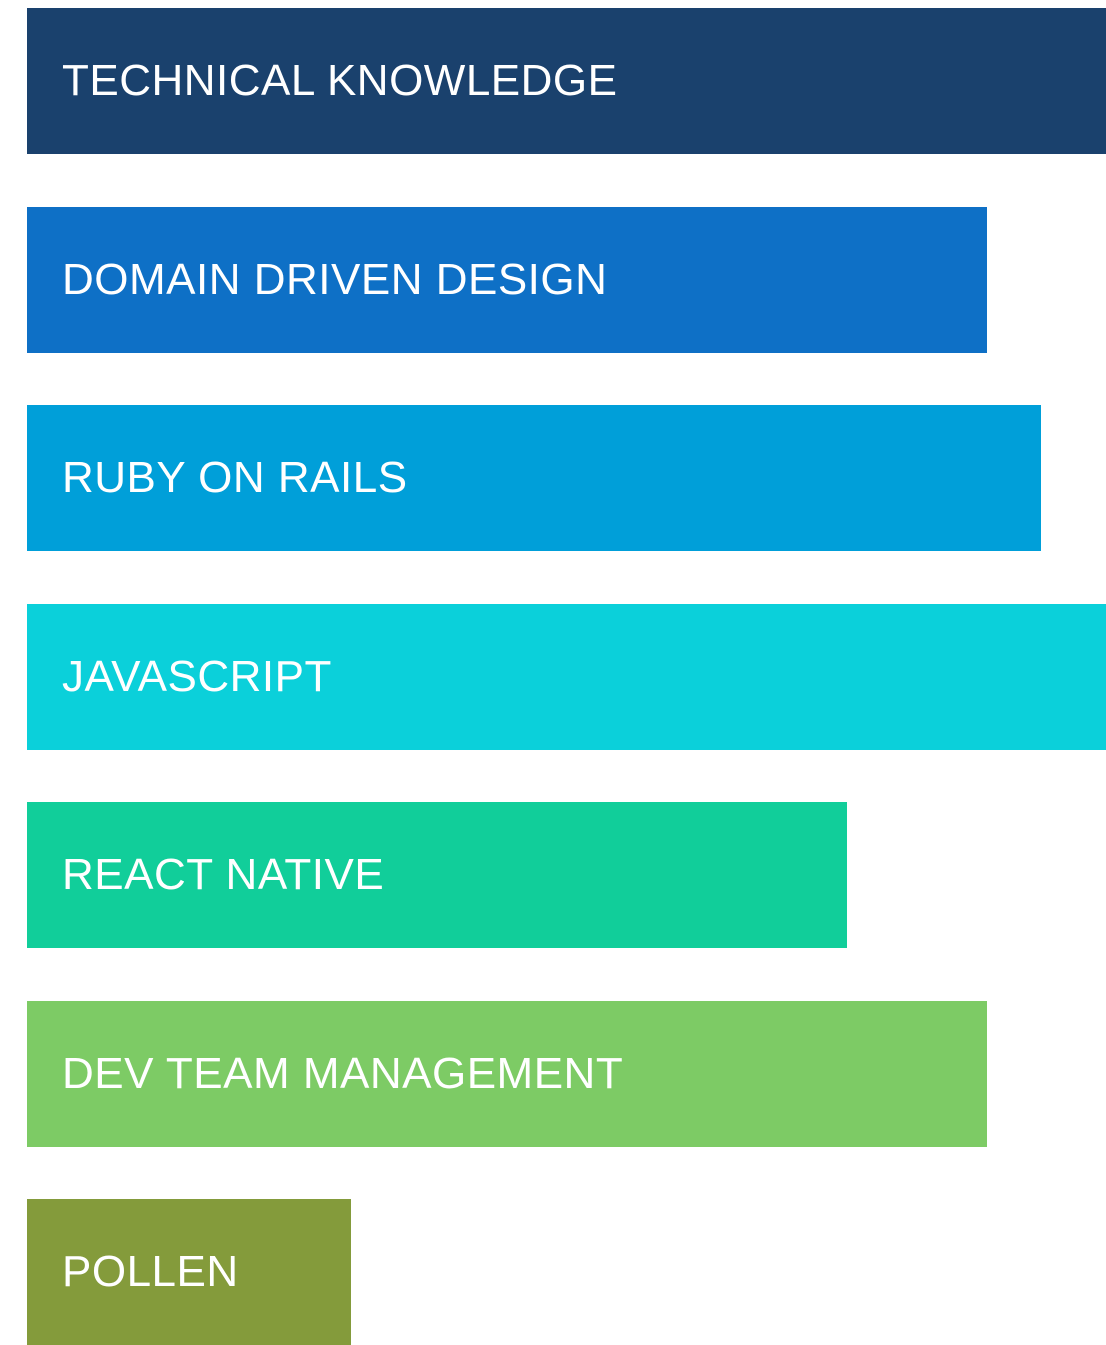  Describe the element at coordinates (566, 677) in the screenshot. I see `bar-javascript: JAVASCRIPT` at that location.